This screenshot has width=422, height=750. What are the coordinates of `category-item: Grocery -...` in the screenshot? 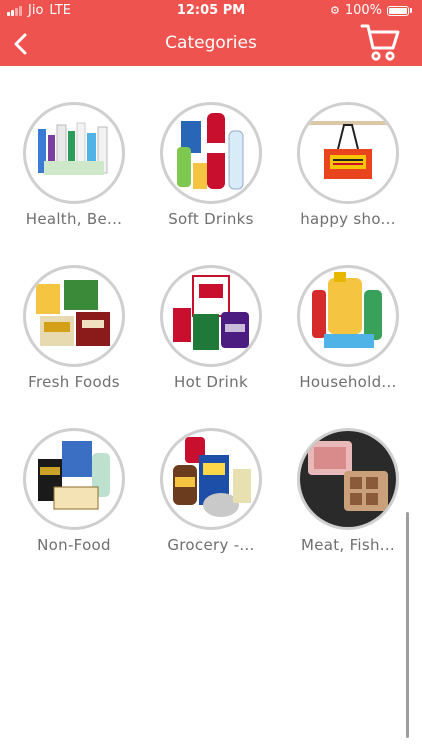 It's located at (211, 491).